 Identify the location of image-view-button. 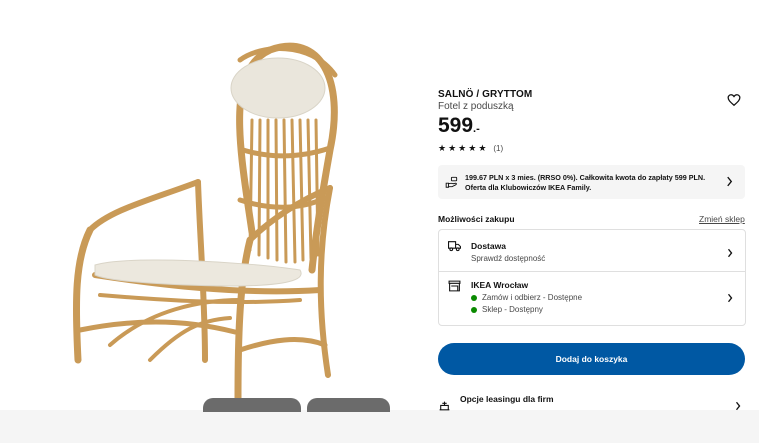
(348, 405).